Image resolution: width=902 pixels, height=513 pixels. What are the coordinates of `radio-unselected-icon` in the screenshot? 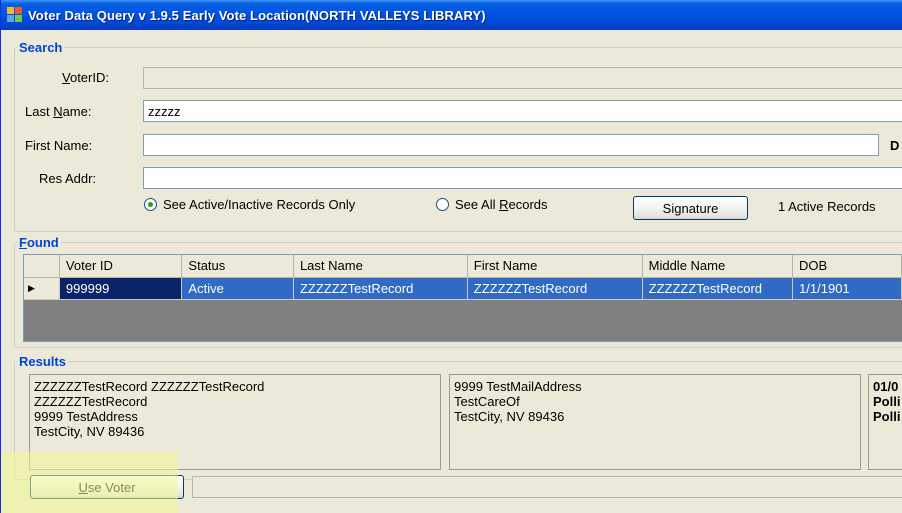 It's located at (442, 204).